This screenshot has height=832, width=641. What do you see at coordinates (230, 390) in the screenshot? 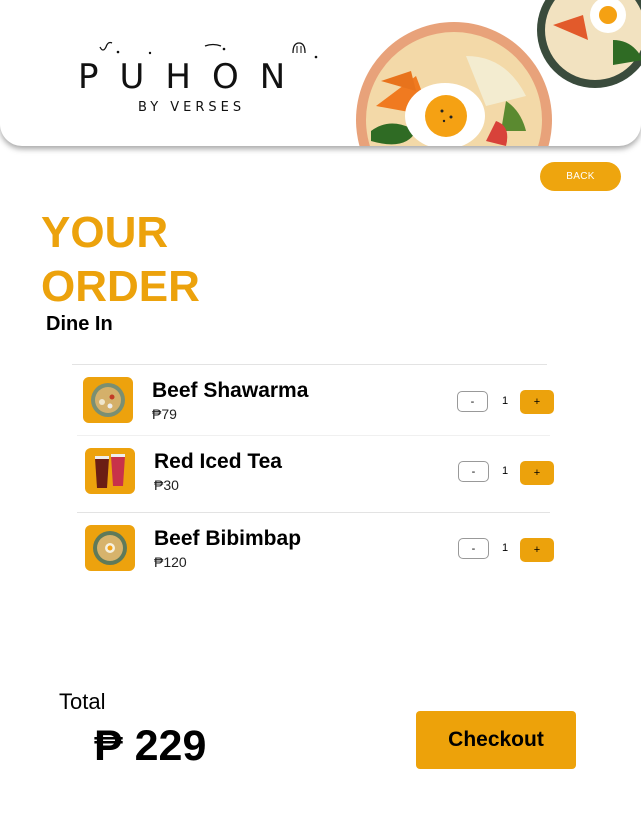
I see `item-name: Beef Shawarma` at bounding box center [230, 390].